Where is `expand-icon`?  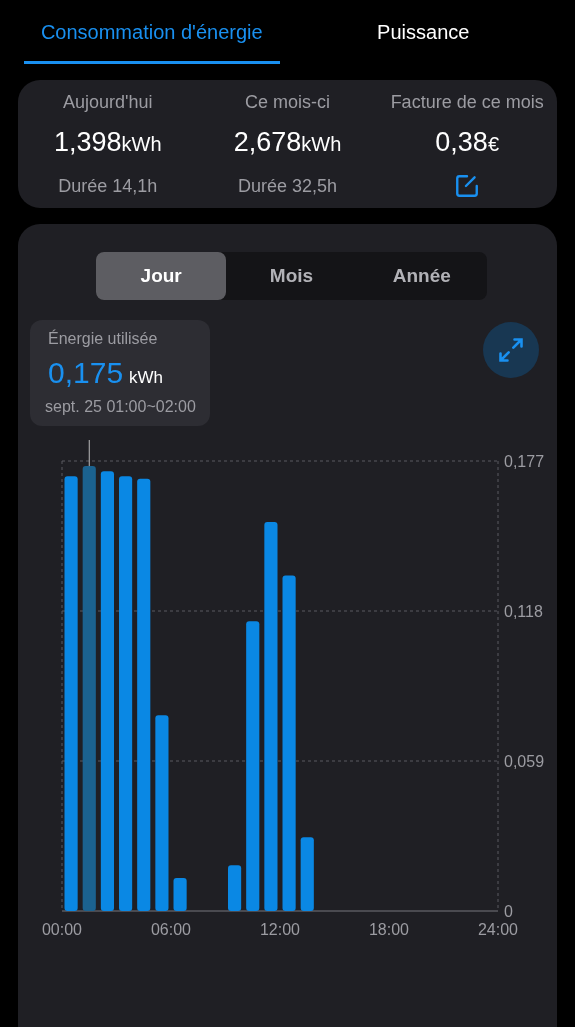
expand-icon is located at coordinates (511, 350).